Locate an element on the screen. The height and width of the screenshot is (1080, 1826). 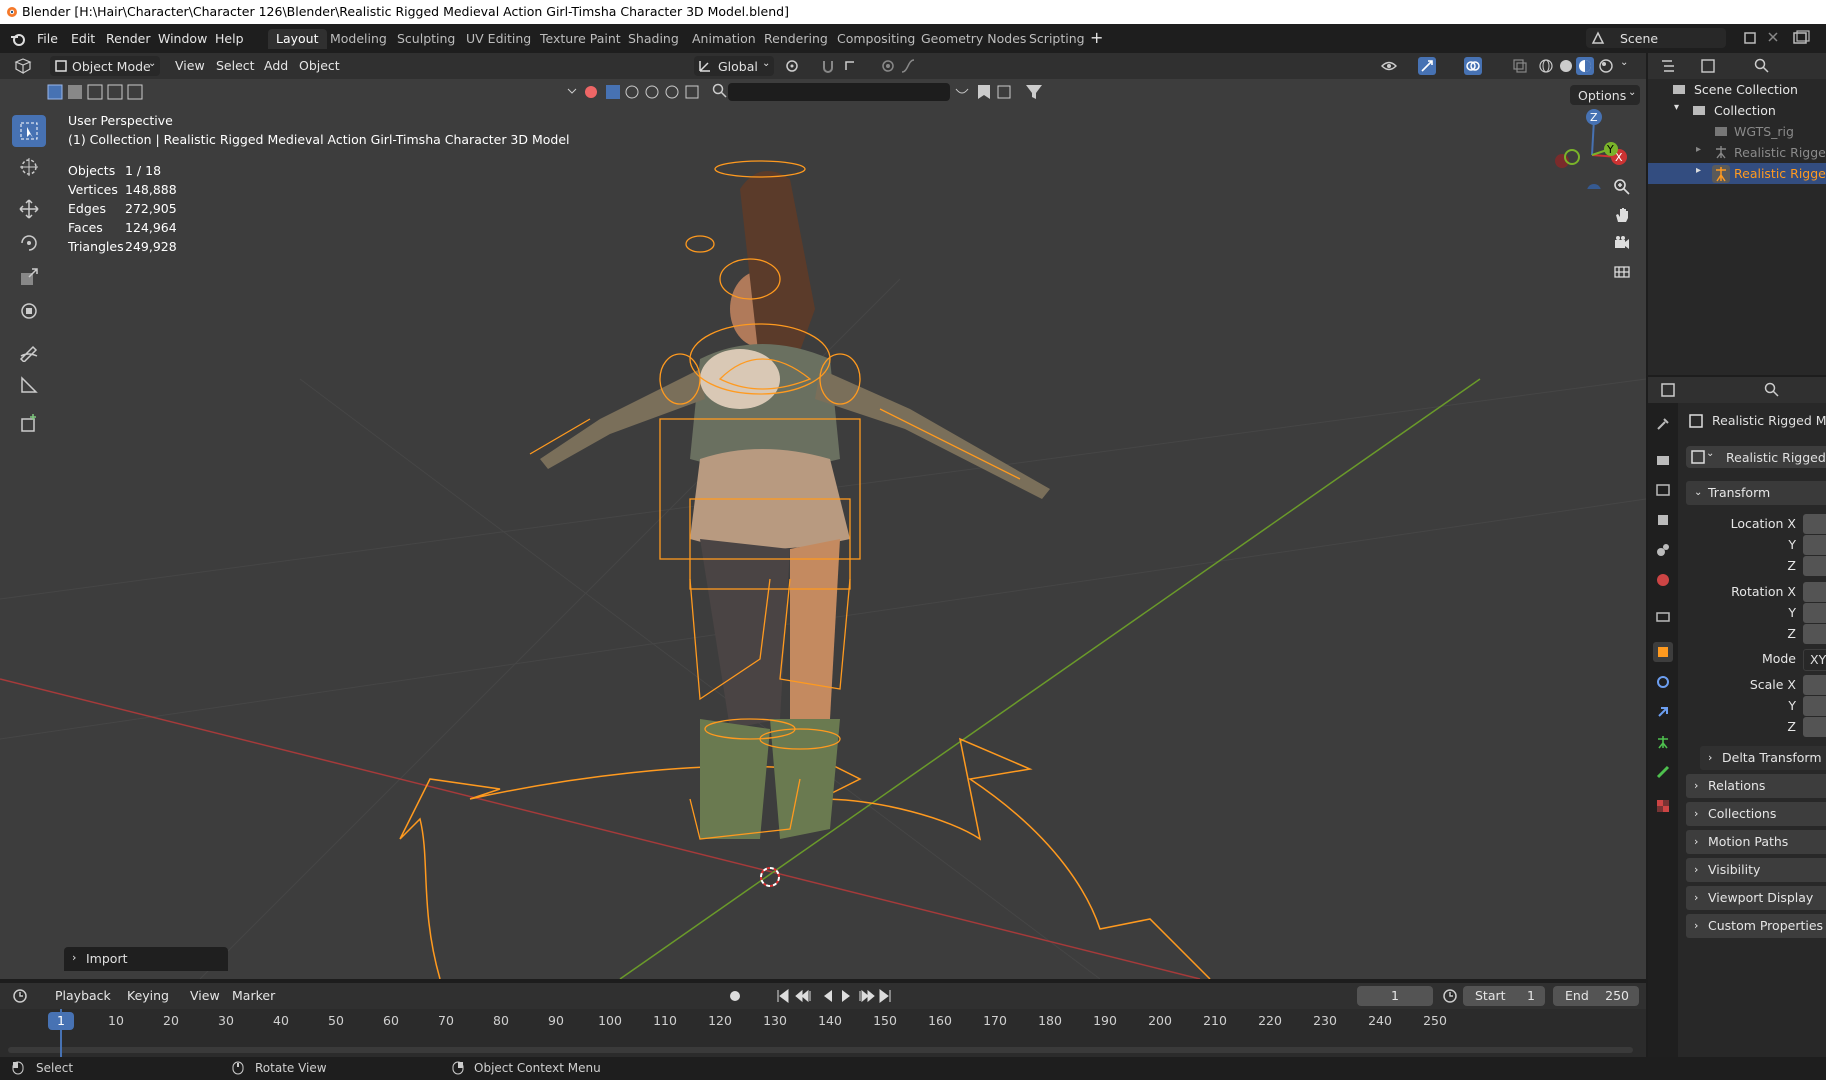
rotation-x-field is located at coordinates (1814, 592).